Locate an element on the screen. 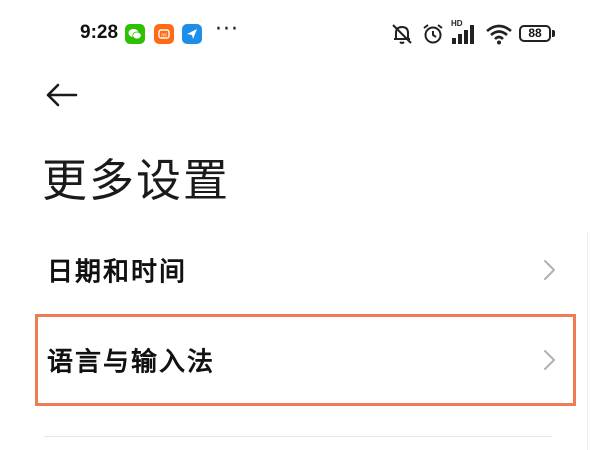 This screenshot has height=450, width=600. wechat-icon is located at coordinates (135, 34).